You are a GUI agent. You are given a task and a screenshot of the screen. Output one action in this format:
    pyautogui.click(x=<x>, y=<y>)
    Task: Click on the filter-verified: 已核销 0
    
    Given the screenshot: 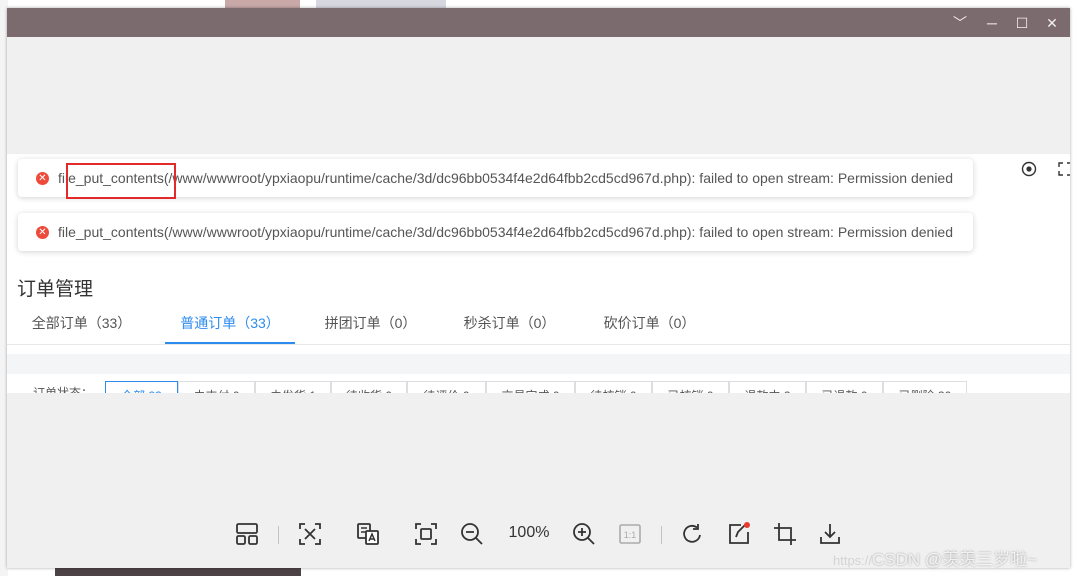 What is the action you would take?
    pyautogui.click(x=690, y=387)
    